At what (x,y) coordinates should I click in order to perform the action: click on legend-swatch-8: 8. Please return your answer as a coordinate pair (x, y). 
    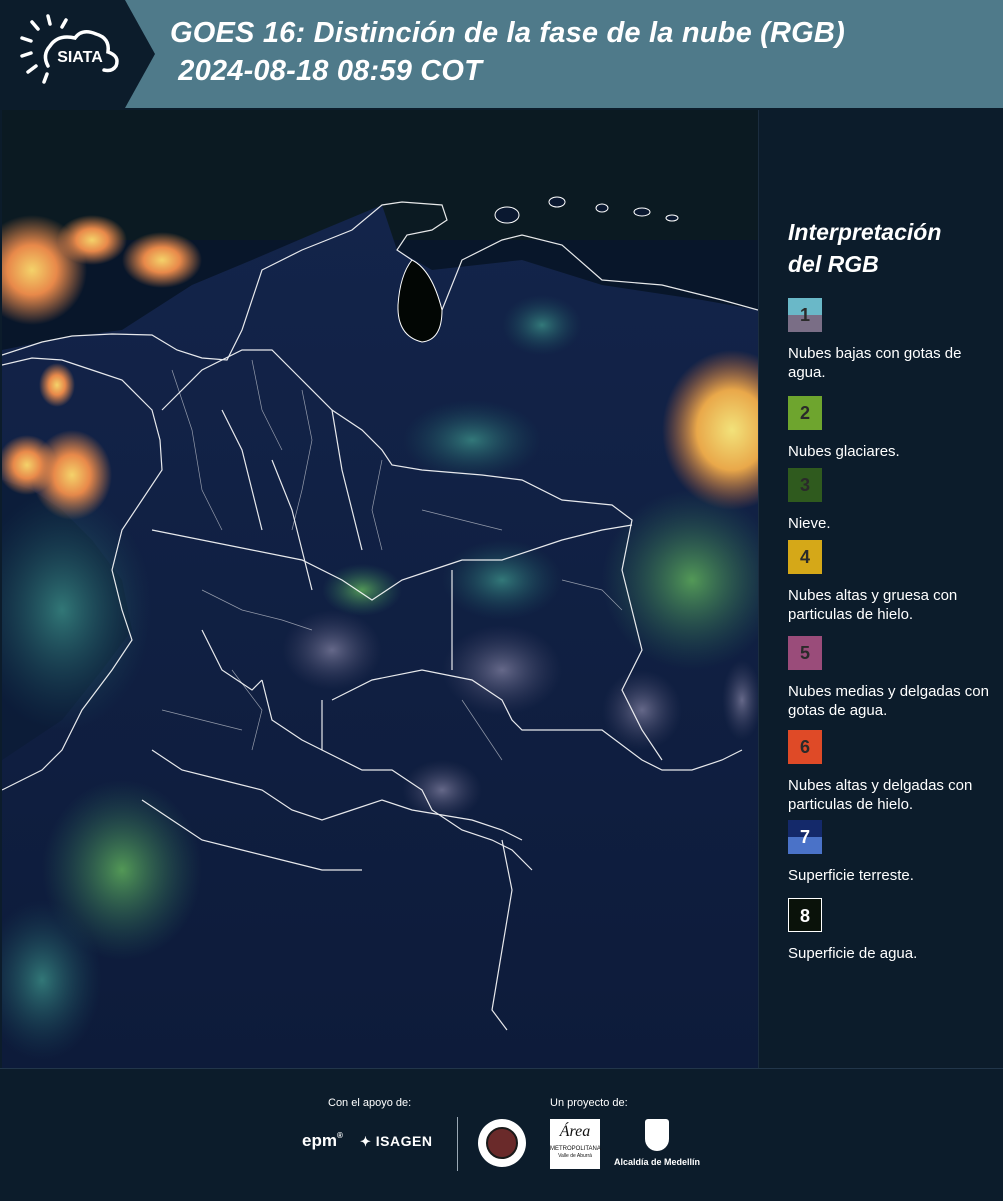
    Looking at the image, I should click on (805, 915).